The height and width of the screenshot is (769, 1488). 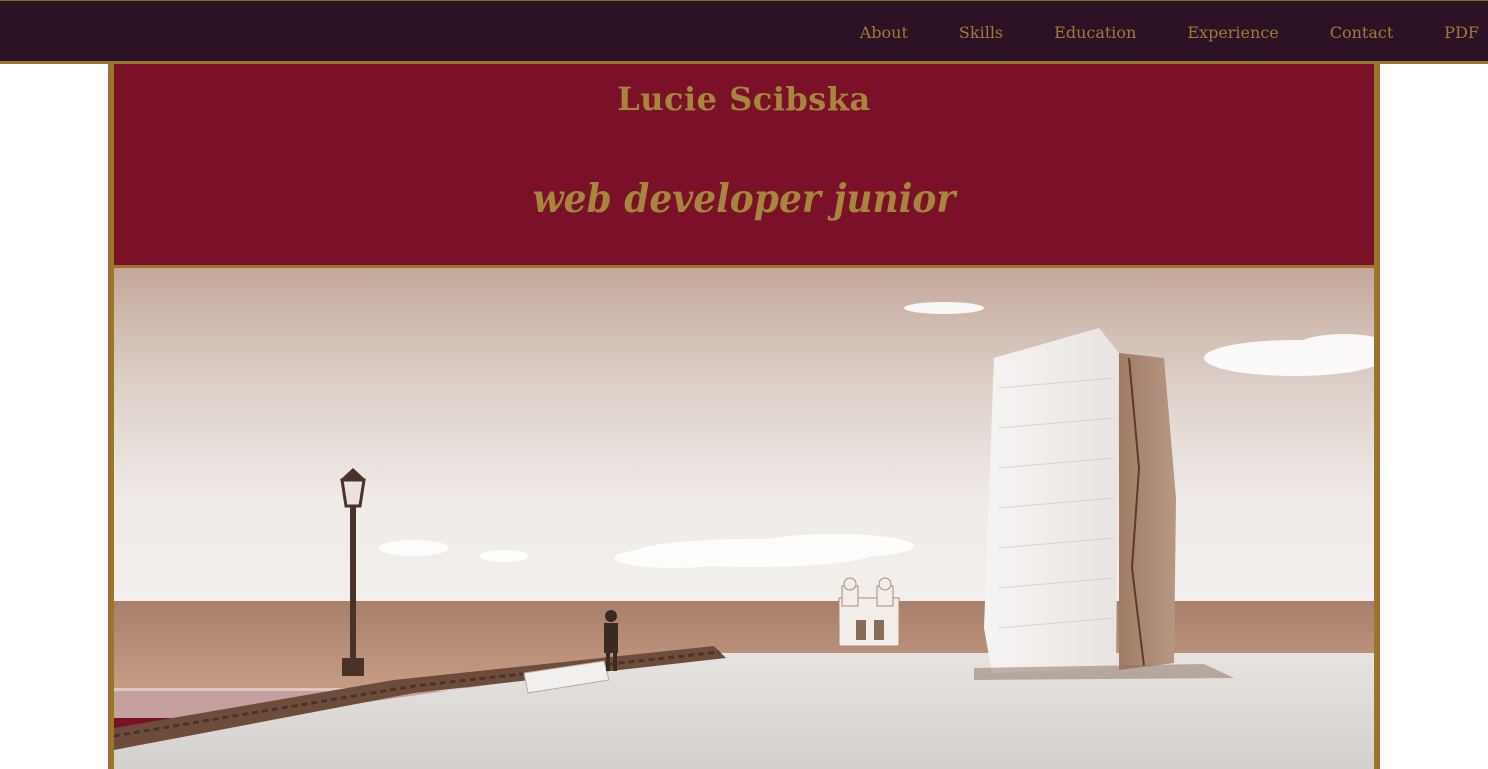 What do you see at coordinates (1362, 33) in the screenshot?
I see `nav-link-contact: Contact` at bounding box center [1362, 33].